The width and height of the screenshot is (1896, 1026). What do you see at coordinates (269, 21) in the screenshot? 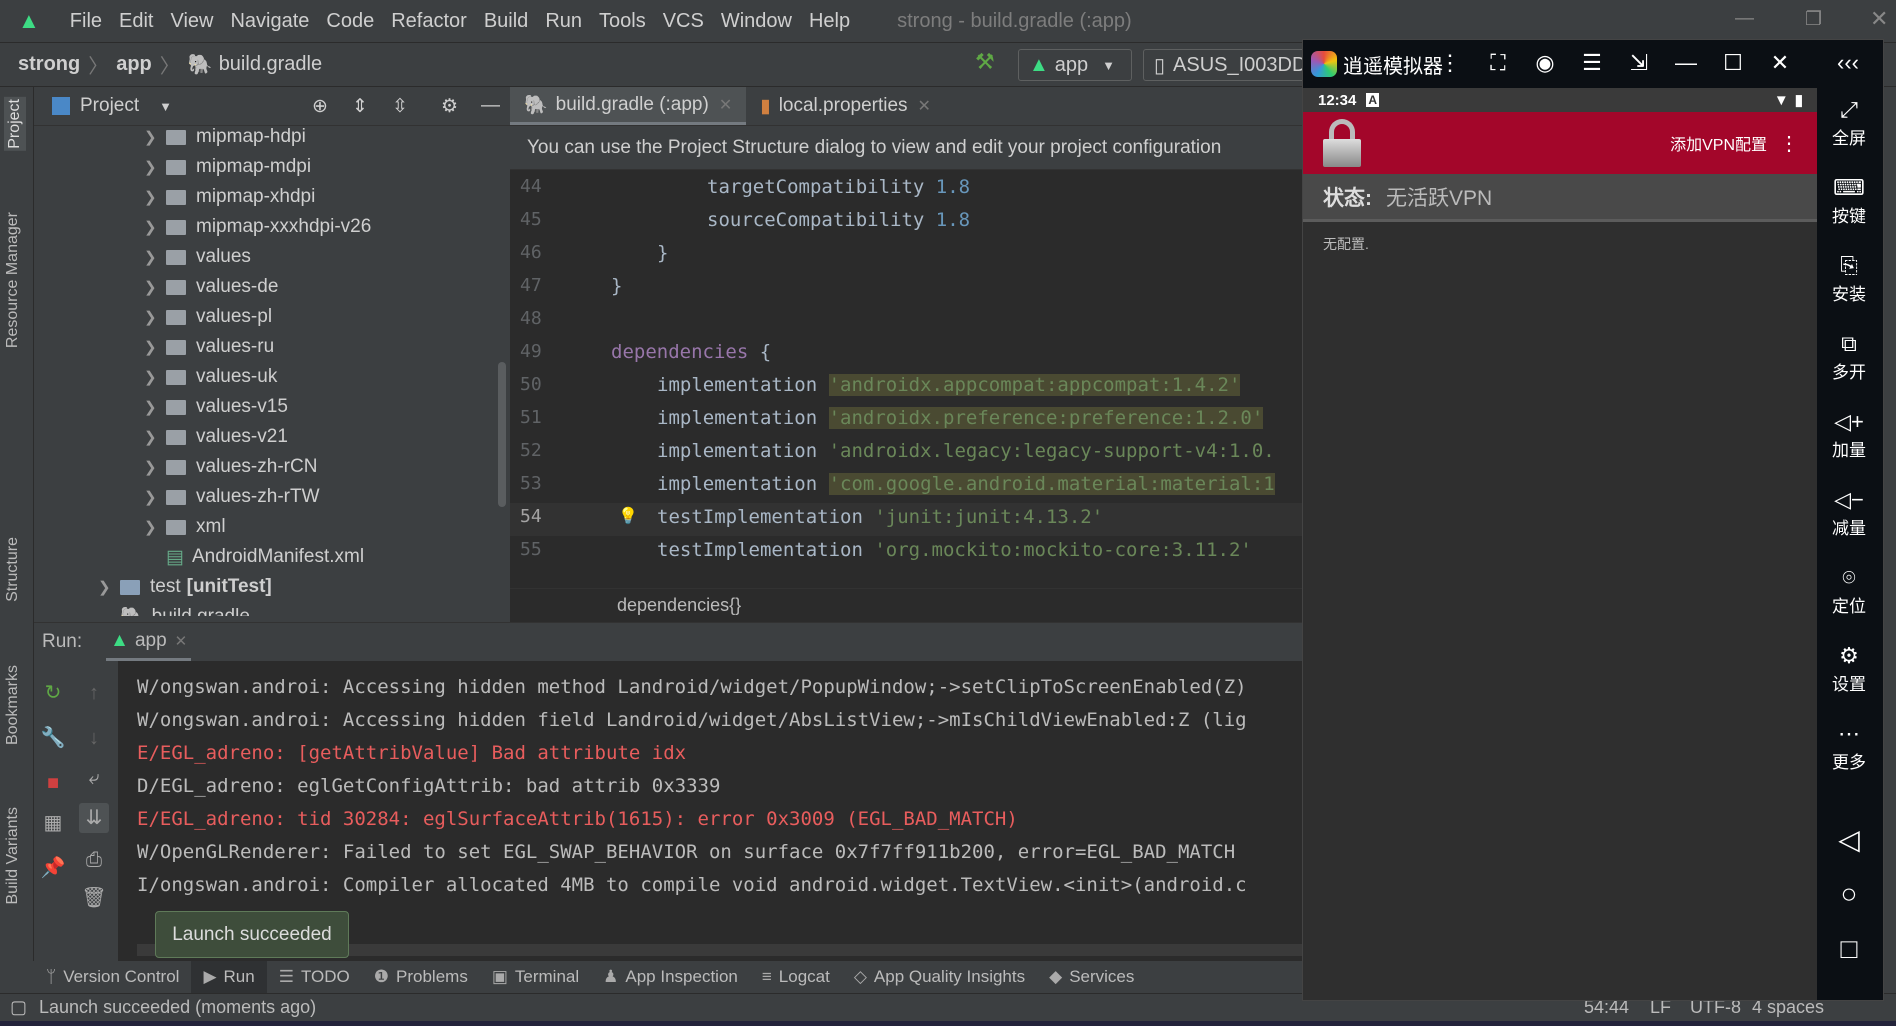
I see `menu-navigate: Navigate` at bounding box center [269, 21].